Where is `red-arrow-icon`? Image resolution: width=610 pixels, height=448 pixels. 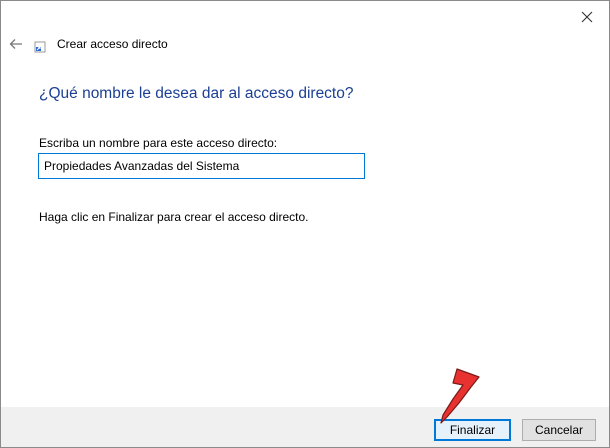 red-arrow-icon is located at coordinates (460, 396).